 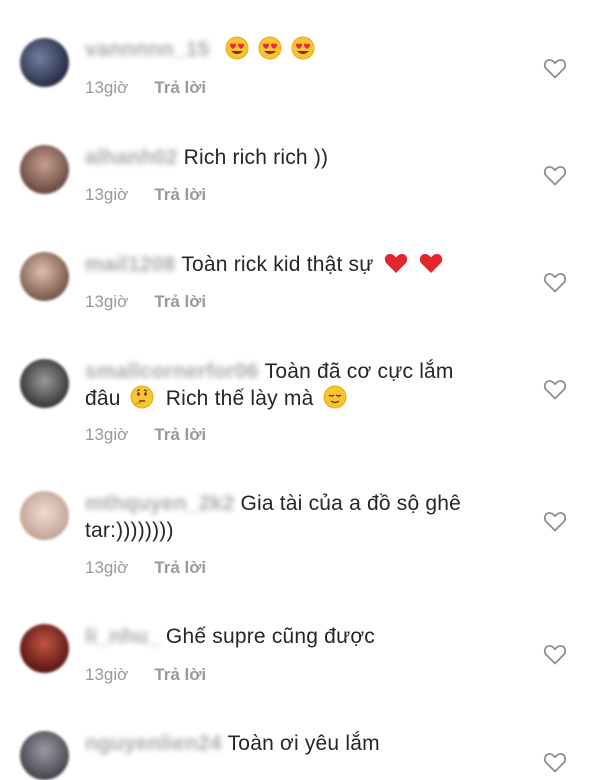 I want to click on comment-body: li_nhu_ Ghế supre cũng được, so click(x=290, y=636).